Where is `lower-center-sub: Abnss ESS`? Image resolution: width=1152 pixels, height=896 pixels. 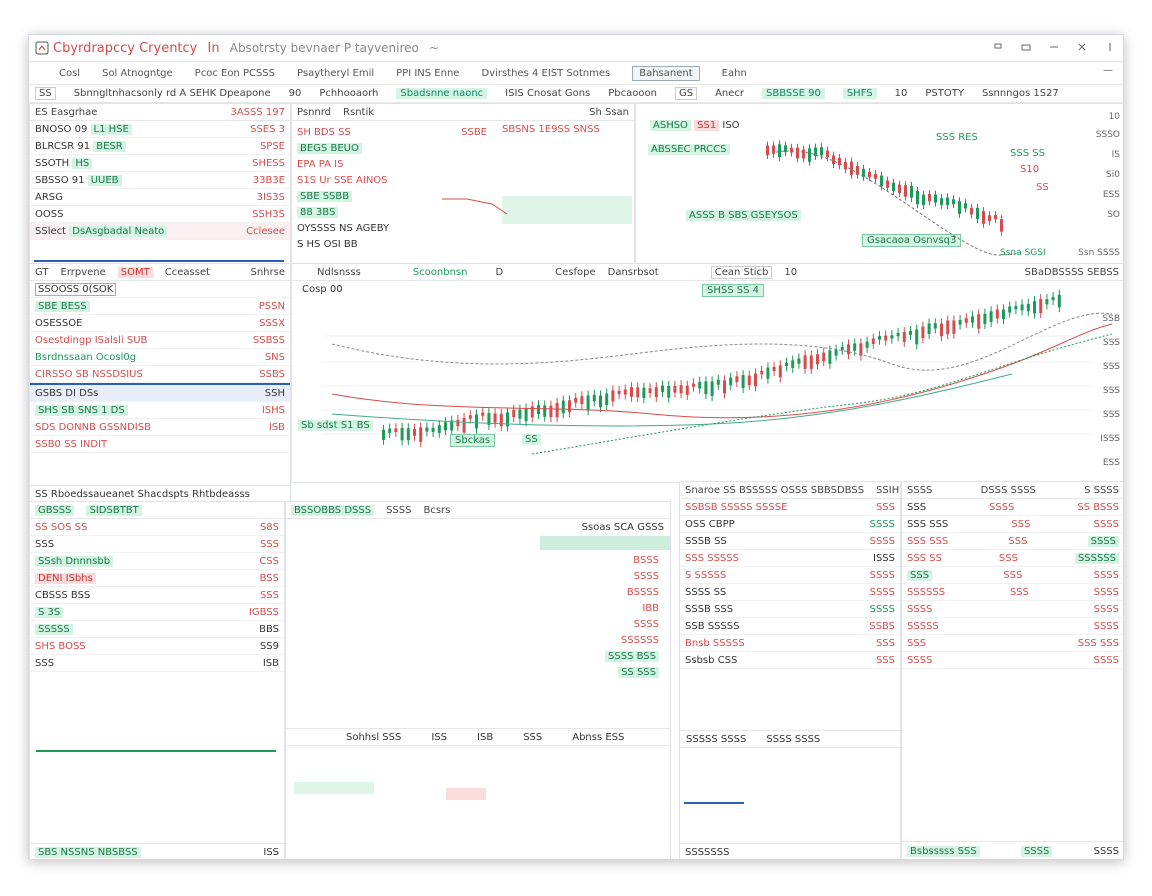
lower-center-sub: Abnss ESS is located at coordinates (598, 737).